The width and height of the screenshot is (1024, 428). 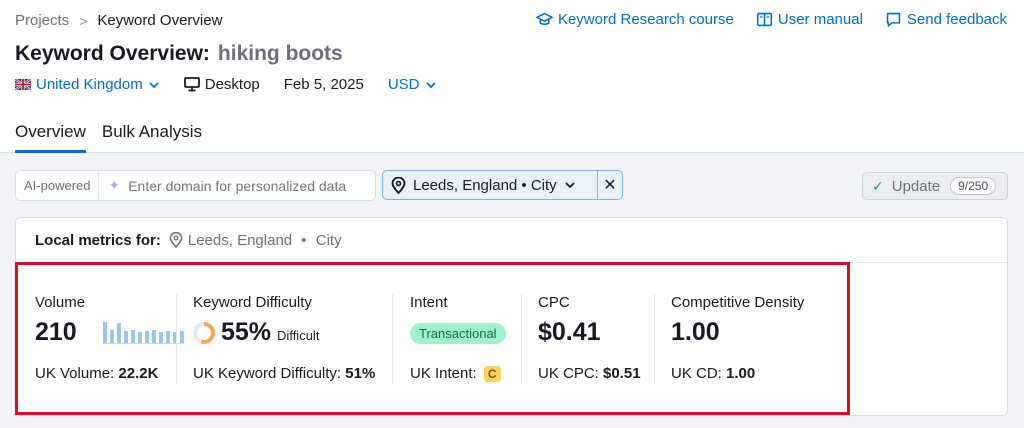 I want to click on filters-bar: United Kingdom Desktop Feb 5, 2025 USD, so click(x=238, y=84).